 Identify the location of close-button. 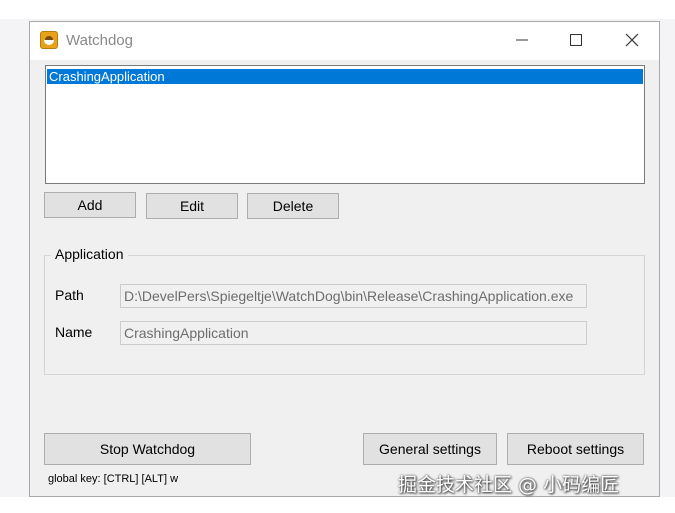
(632, 40).